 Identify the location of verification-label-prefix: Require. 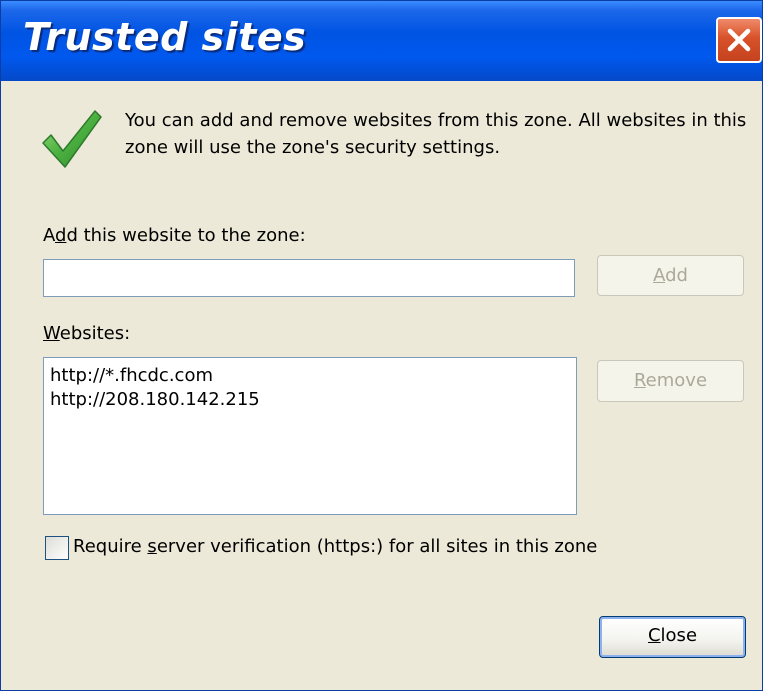
(110, 546).